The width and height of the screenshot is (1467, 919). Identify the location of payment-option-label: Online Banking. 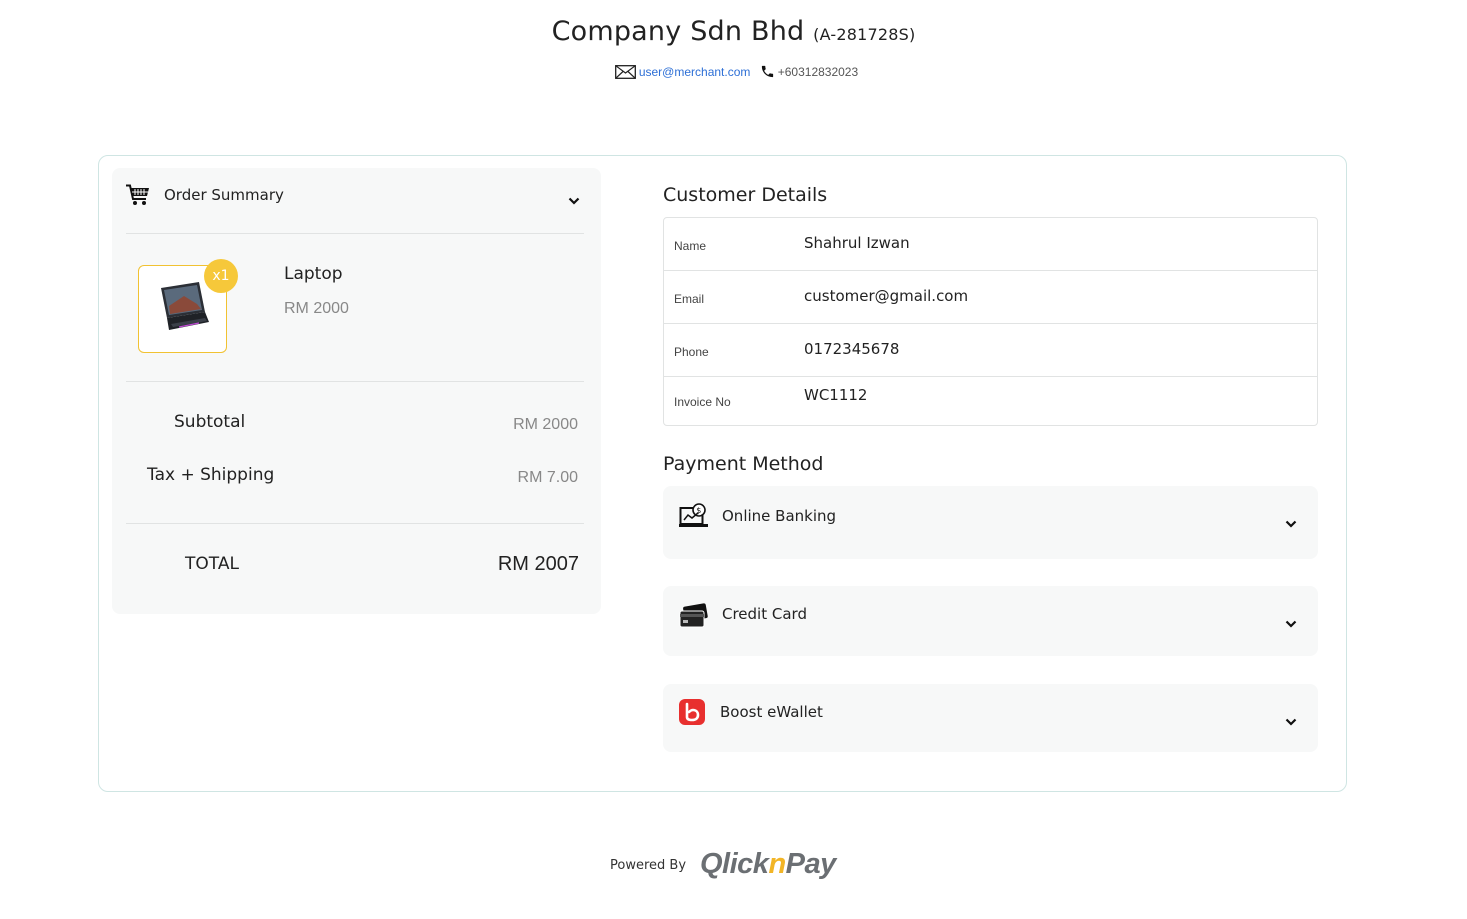
(779, 516).